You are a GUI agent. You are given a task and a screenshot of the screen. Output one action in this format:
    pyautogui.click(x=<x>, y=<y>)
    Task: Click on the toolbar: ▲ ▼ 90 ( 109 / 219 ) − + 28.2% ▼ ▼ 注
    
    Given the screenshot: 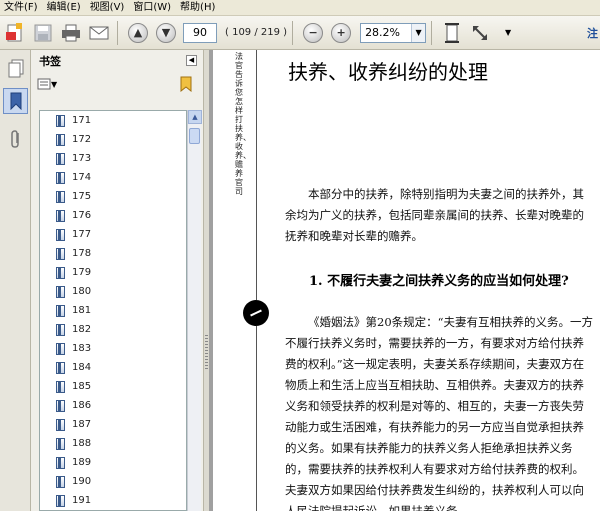 What is the action you would take?
    pyautogui.click(x=300, y=33)
    